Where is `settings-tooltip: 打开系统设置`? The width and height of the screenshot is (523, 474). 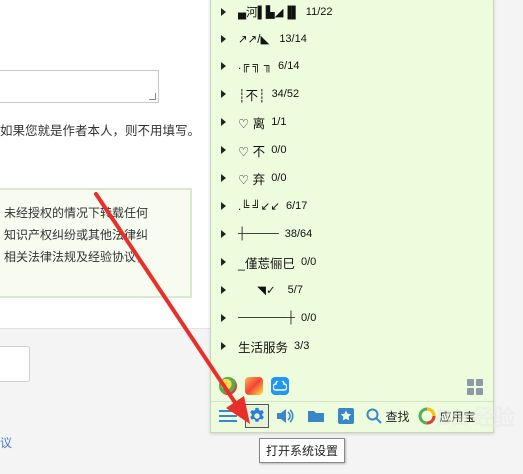
settings-tooltip: 打开系统设置 is located at coordinates (302, 450).